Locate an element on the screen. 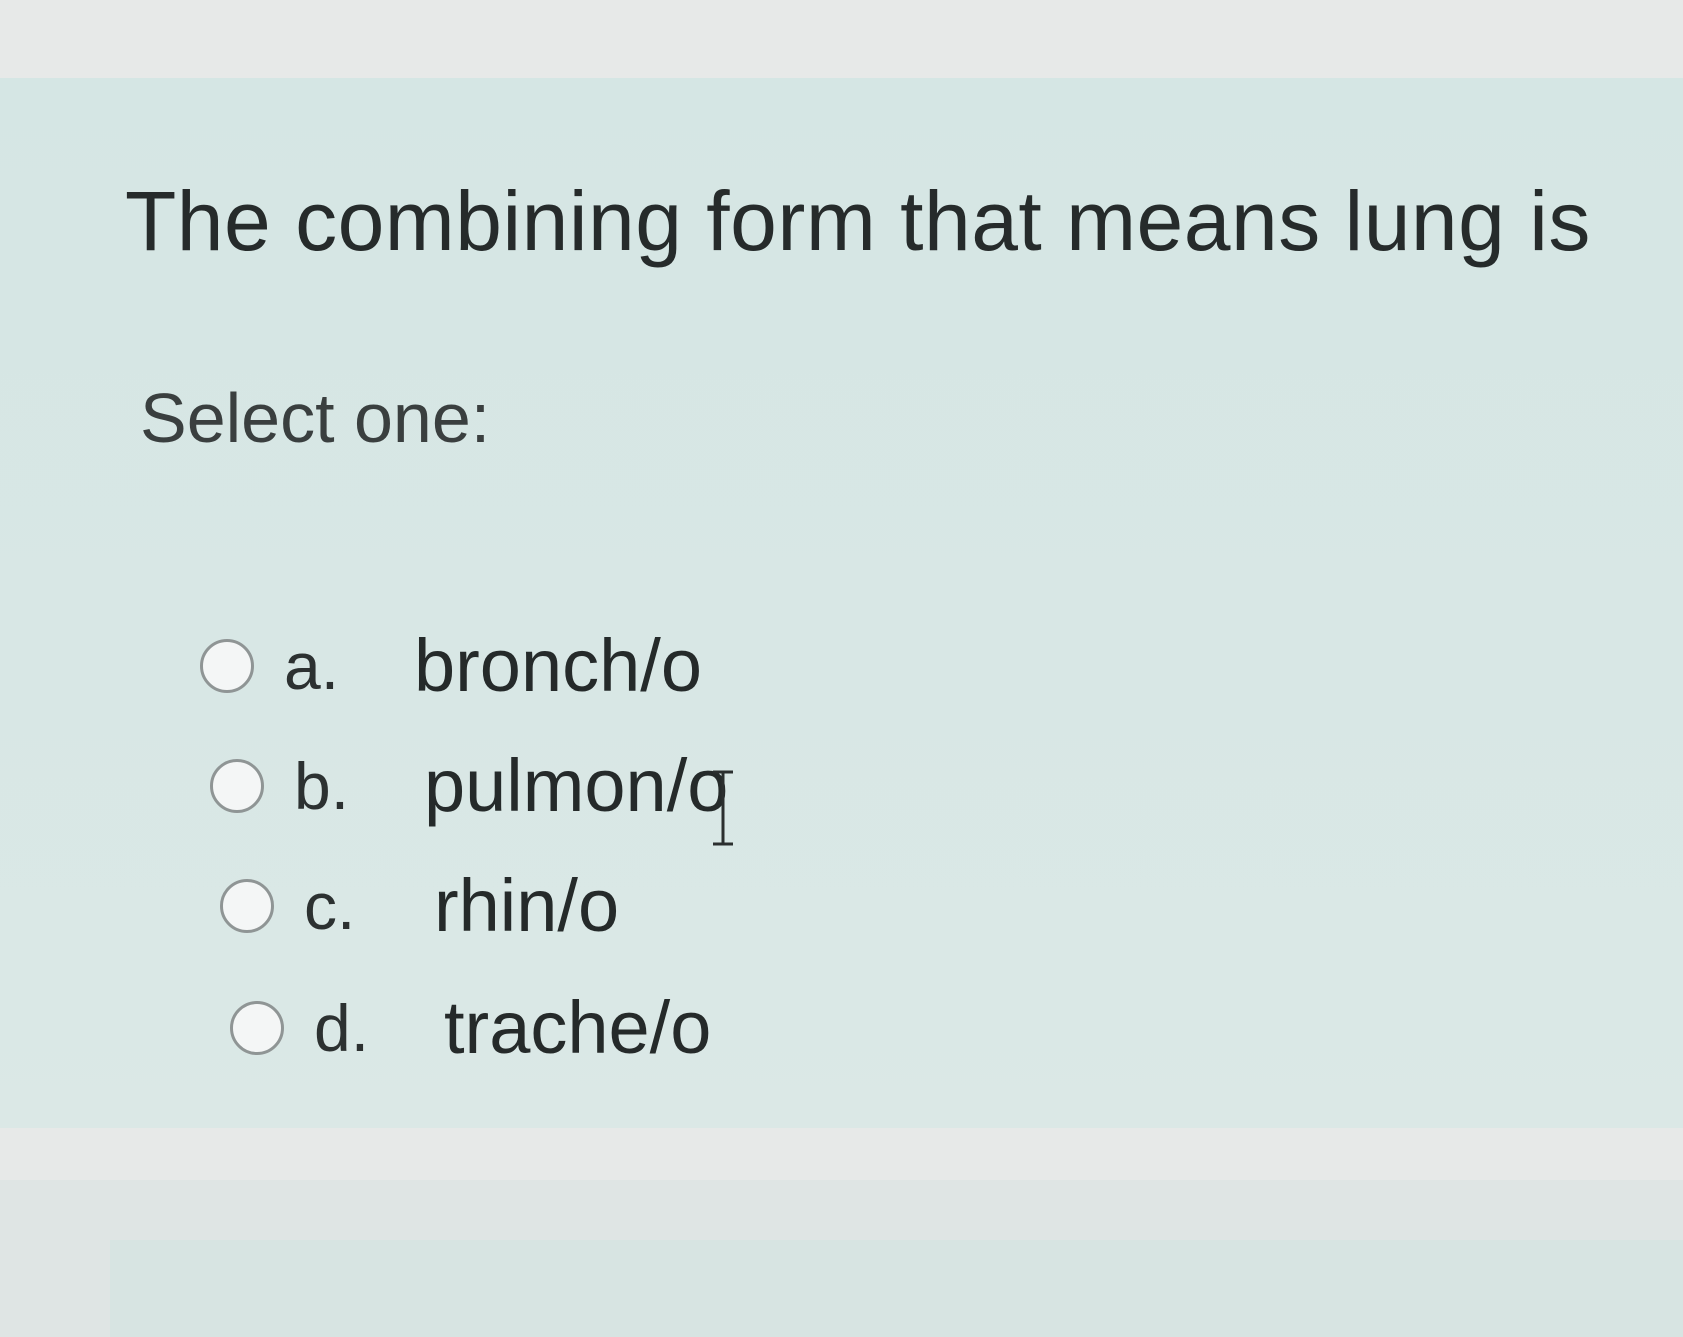 The image size is (1683, 1337). option-value: pulmon/o is located at coordinates (576, 785).